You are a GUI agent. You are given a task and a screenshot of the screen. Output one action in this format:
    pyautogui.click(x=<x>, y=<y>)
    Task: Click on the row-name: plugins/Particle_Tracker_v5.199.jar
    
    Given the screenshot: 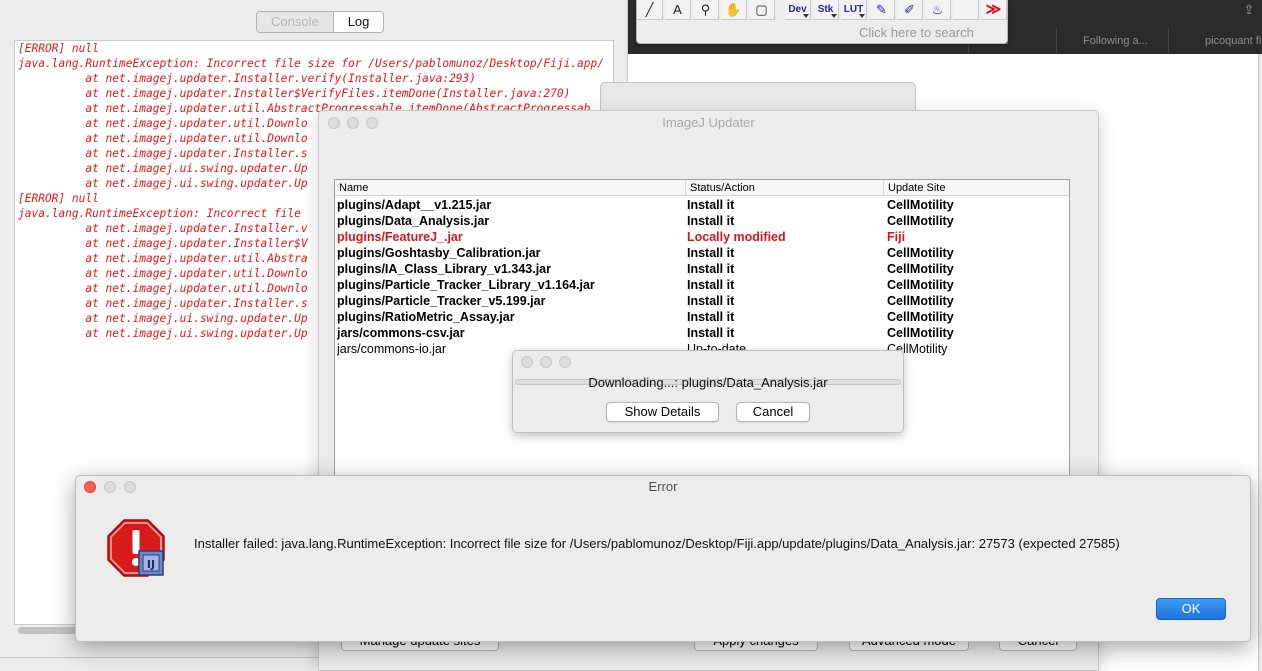 What is the action you would take?
    pyautogui.click(x=441, y=301)
    